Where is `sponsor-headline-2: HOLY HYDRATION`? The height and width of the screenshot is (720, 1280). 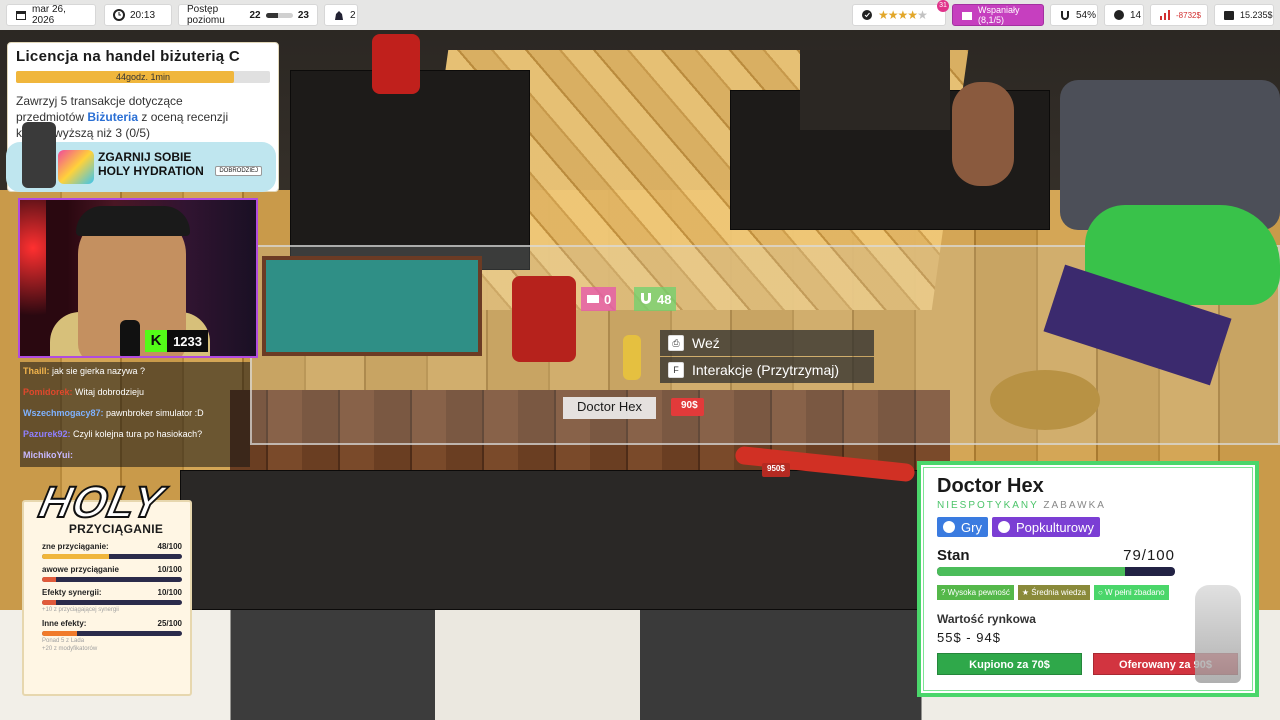
sponsor-headline-2: HOLY HYDRATION is located at coordinates (151, 171).